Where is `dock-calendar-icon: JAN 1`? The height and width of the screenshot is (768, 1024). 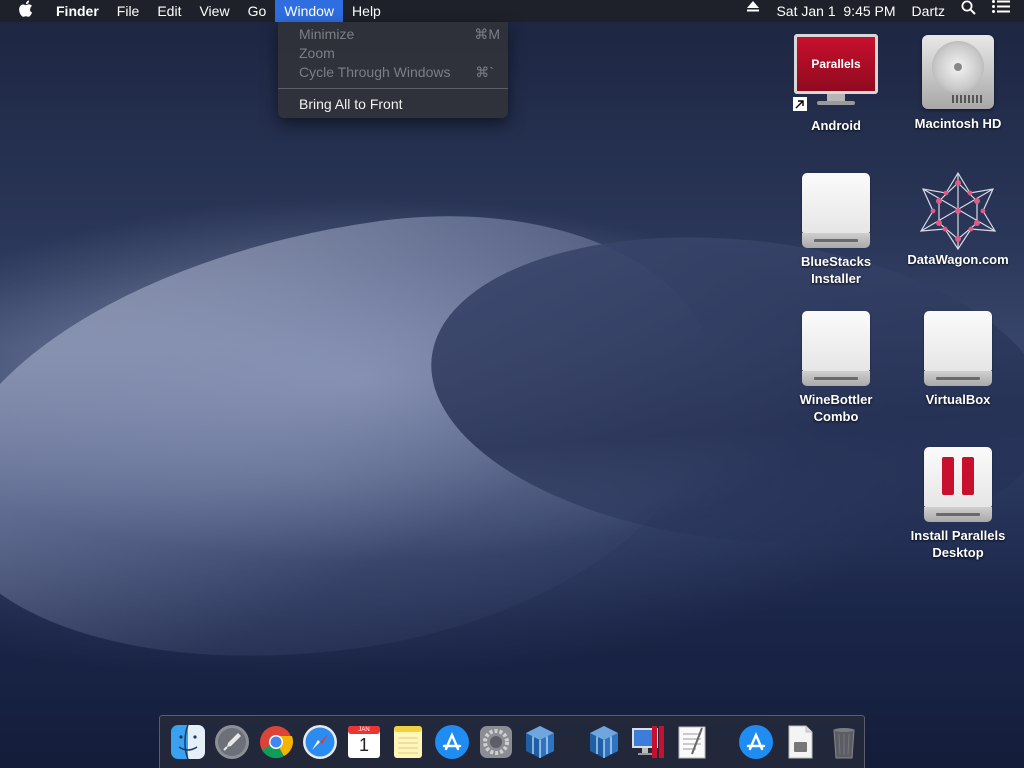
dock-calendar-icon: JAN 1 is located at coordinates (364, 742).